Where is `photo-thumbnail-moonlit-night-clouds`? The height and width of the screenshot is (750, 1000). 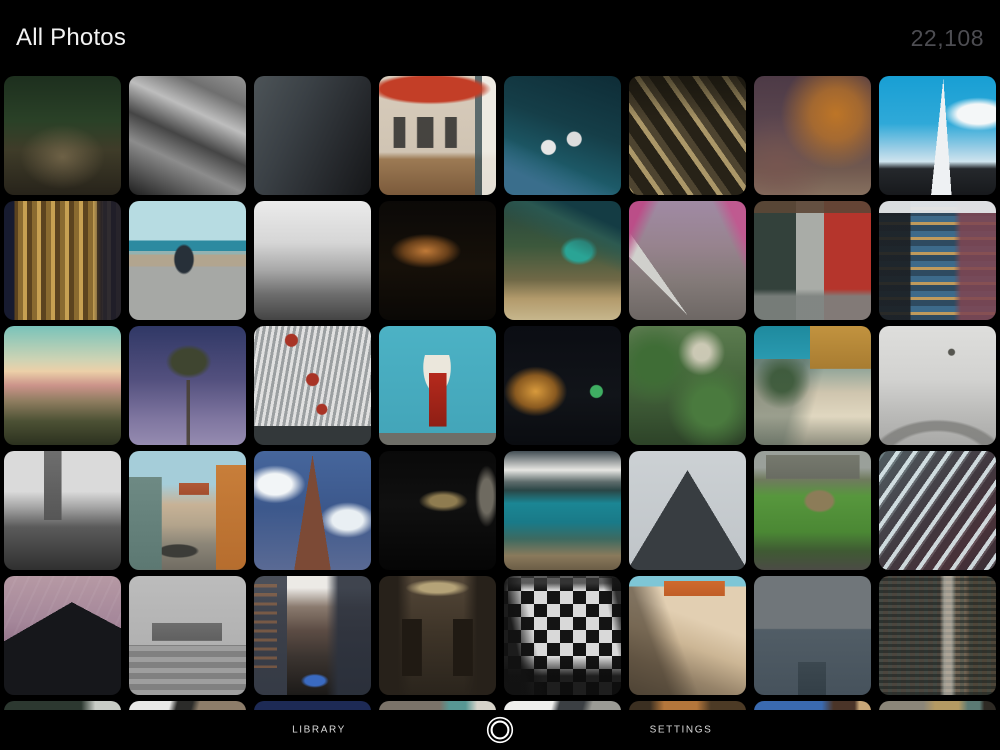 photo-thumbnail-moonlit-night-clouds is located at coordinates (437, 260).